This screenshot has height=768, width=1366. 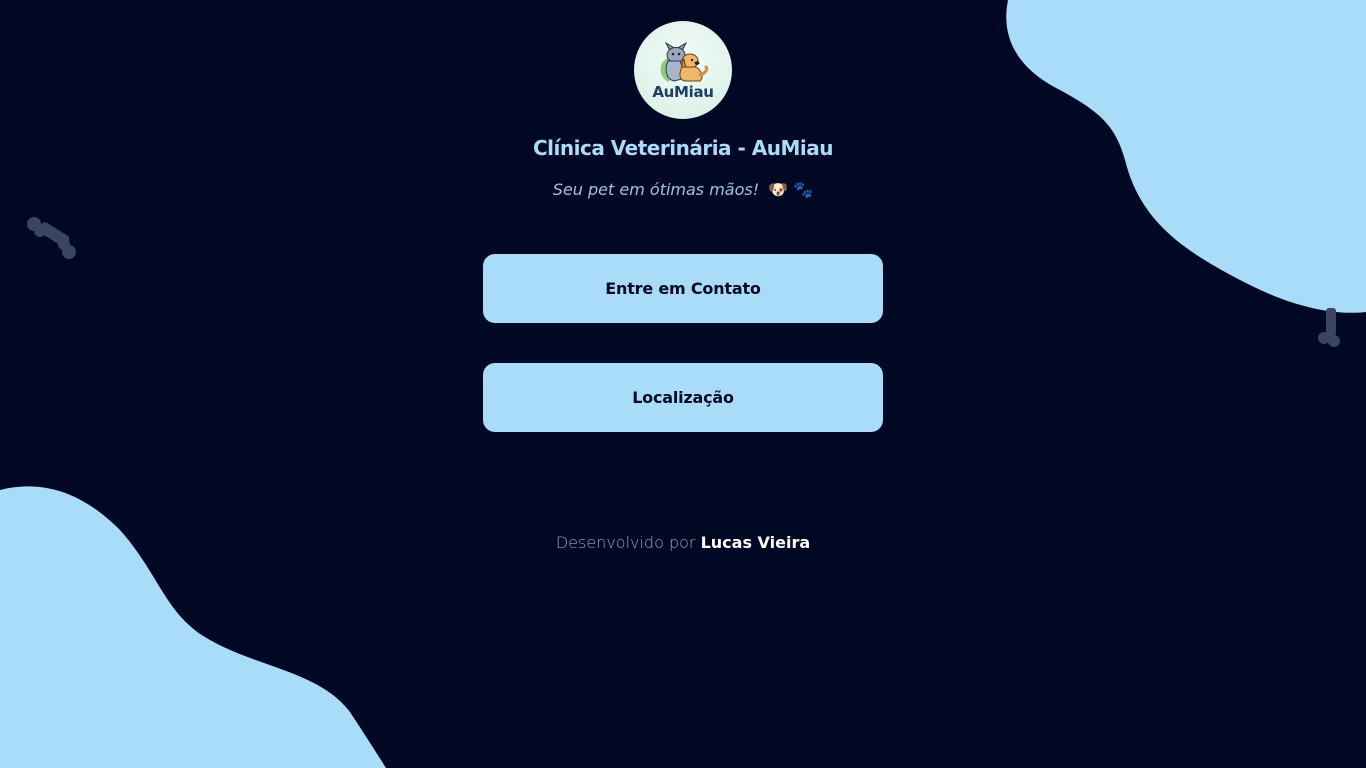 I want to click on page-title: Clínica Veterinária - AuMiau, so click(x=683, y=148).